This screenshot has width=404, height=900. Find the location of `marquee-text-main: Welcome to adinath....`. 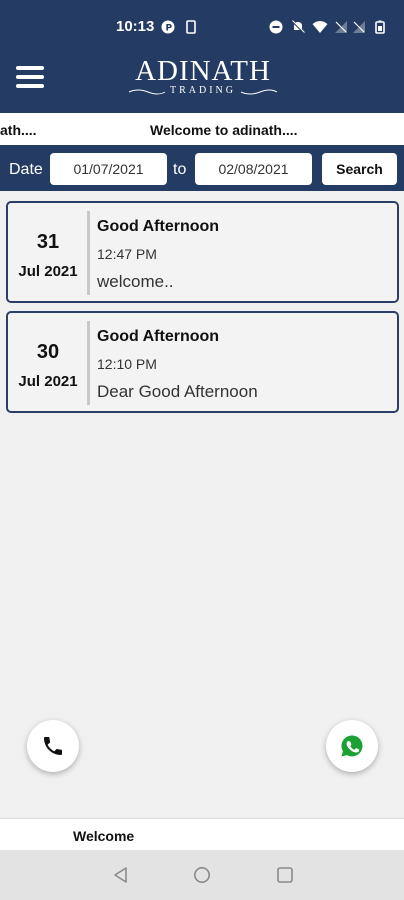

marquee-text-main: Welcome to adinath.... is located at coordinates (224, 130).